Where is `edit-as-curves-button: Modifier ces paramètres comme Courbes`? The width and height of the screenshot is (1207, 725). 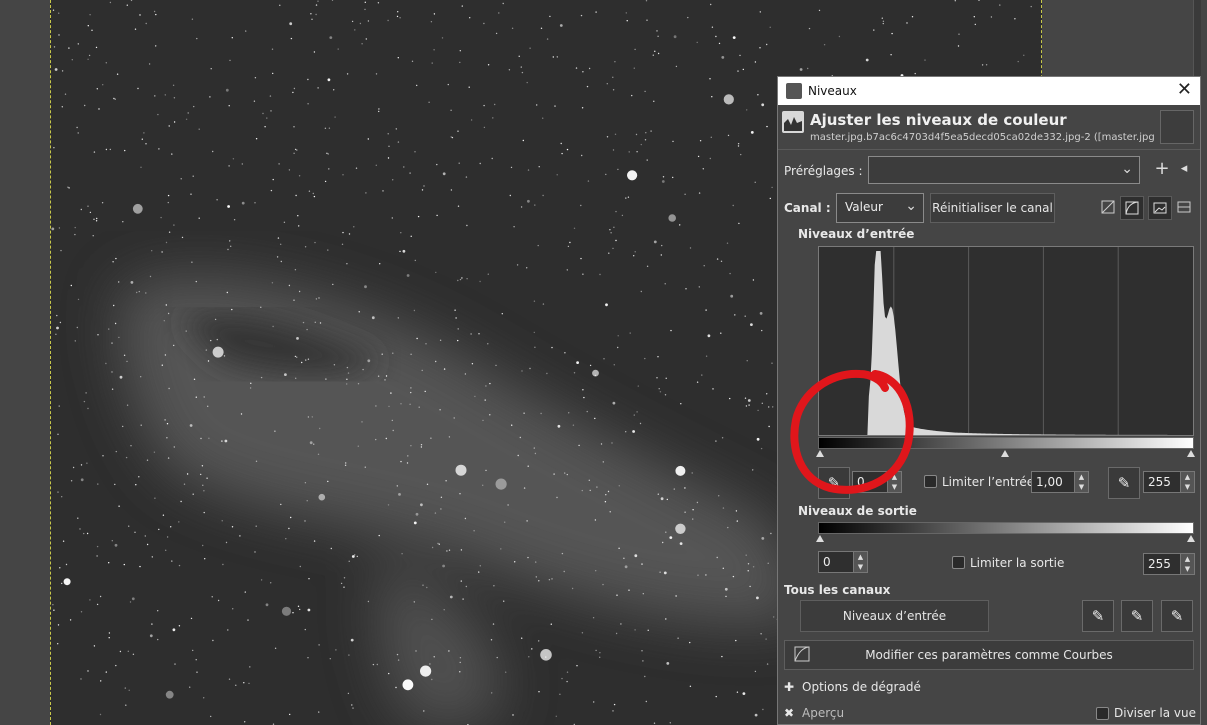 edit-as-curves-button: Modifier ces paramètres comme Courbes is located at coordinates (989, 655).